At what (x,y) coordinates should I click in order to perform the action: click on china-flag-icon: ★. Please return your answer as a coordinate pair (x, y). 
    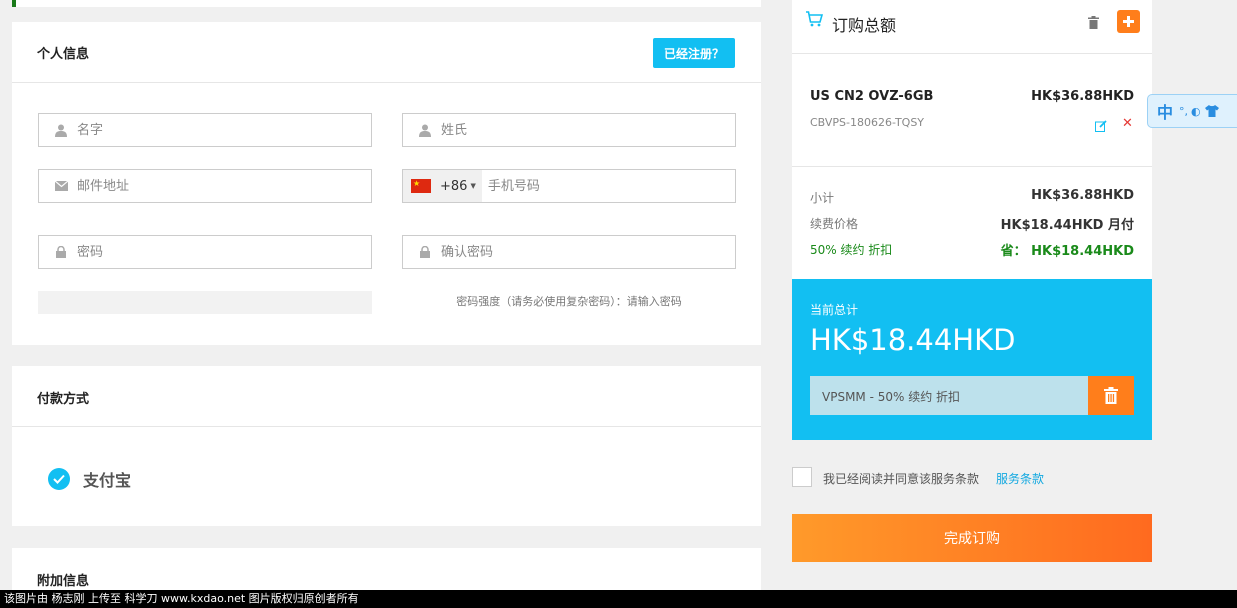
    Looking at the image, I should click on (421, 186).